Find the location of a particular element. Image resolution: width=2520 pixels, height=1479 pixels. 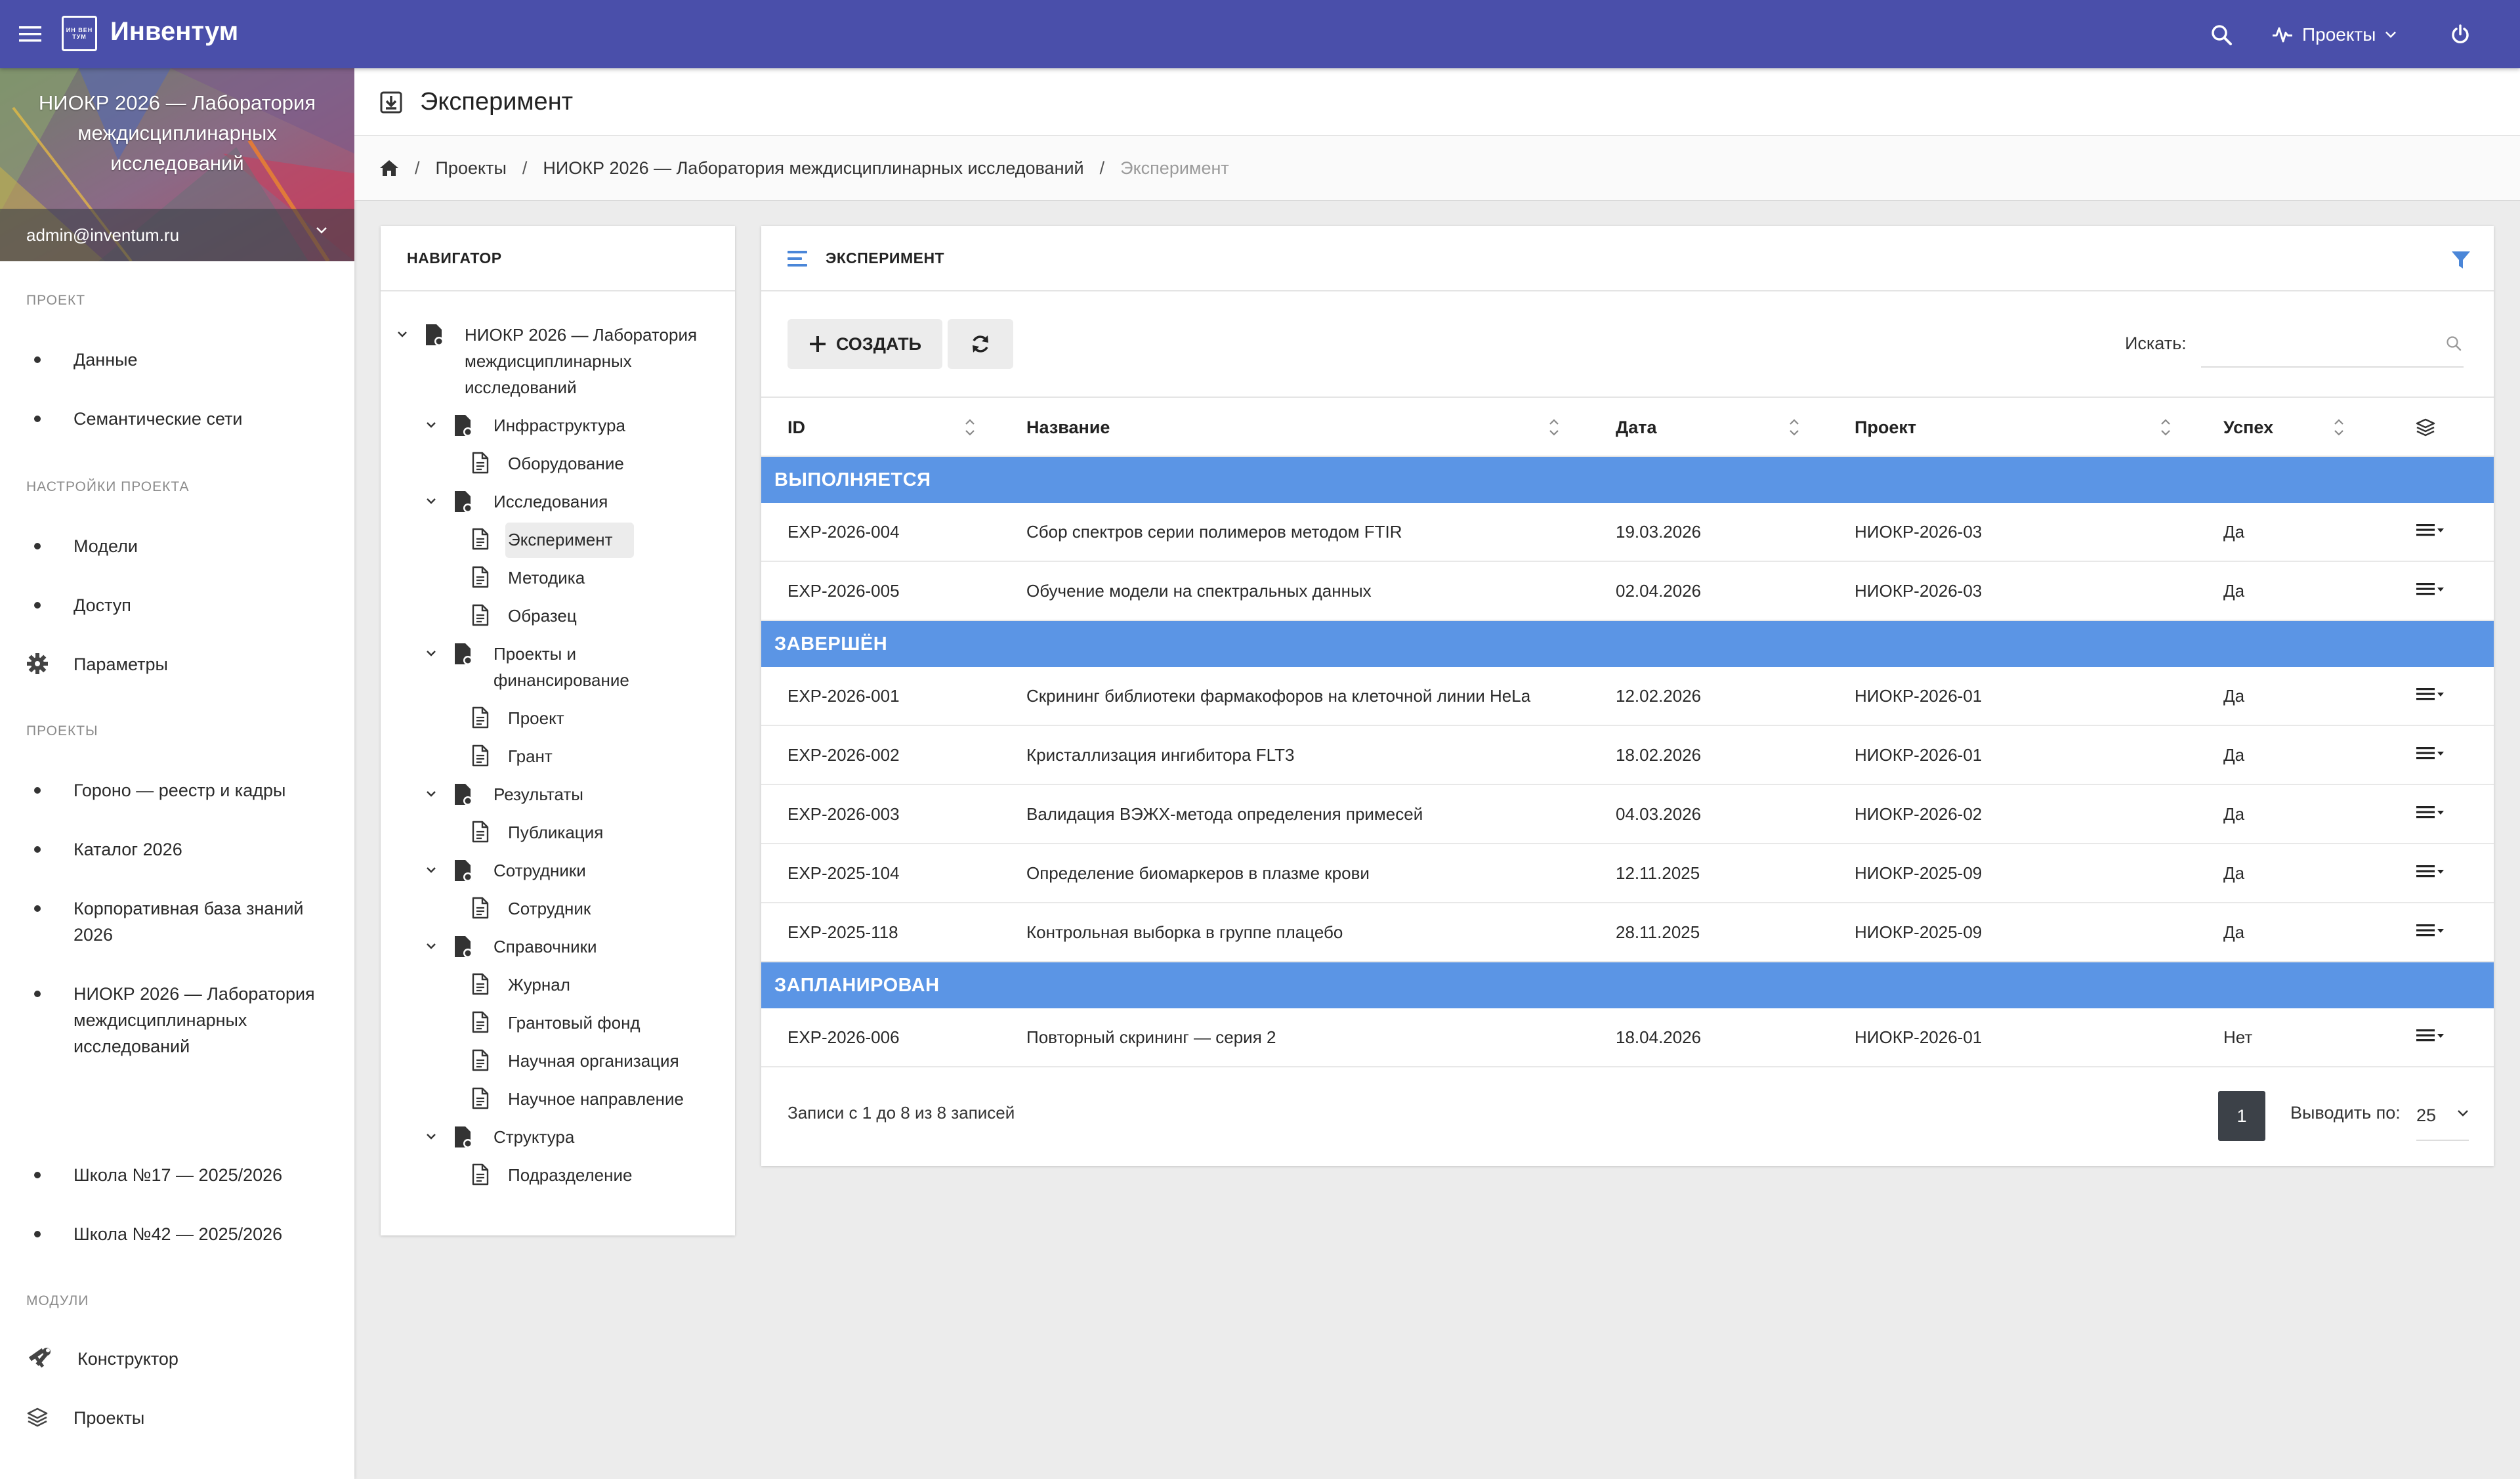

table-cell: Повторный скрининг — серия 2 is located at coordinates (1151, 1037).